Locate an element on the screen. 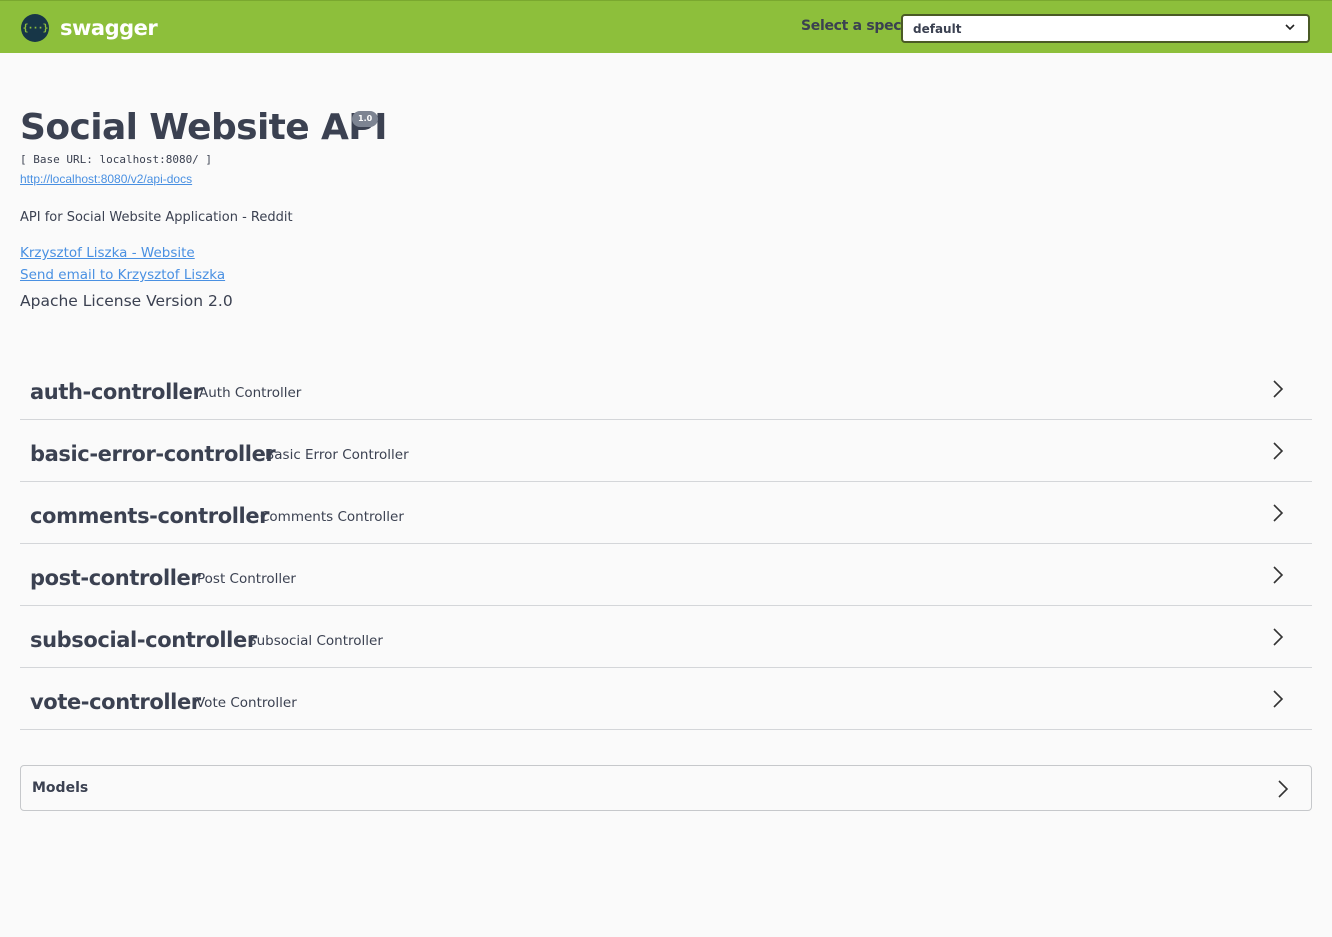  email-link: Send email to Krzysztof Liszka is located at coordinates (122, 275).